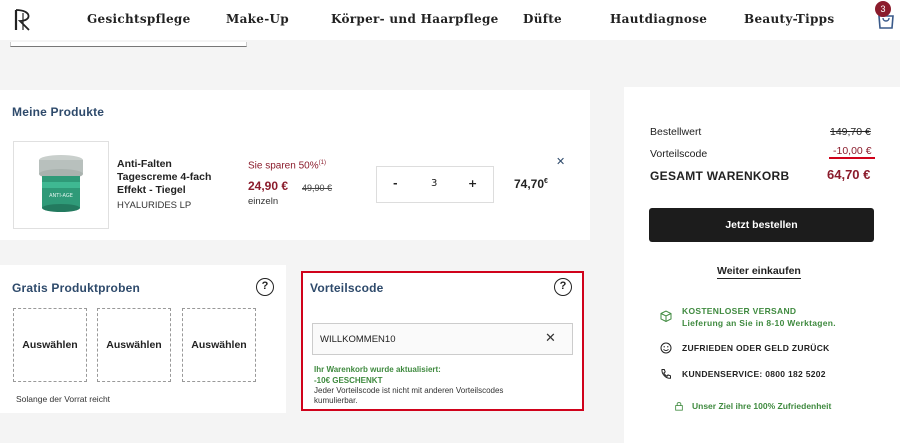 The width and height of the screenshot is (900, 443). Describe the element at coordinates (679, 154) in the screenshot. I see `voucher-discount-label: Vorteilscode` at that location.